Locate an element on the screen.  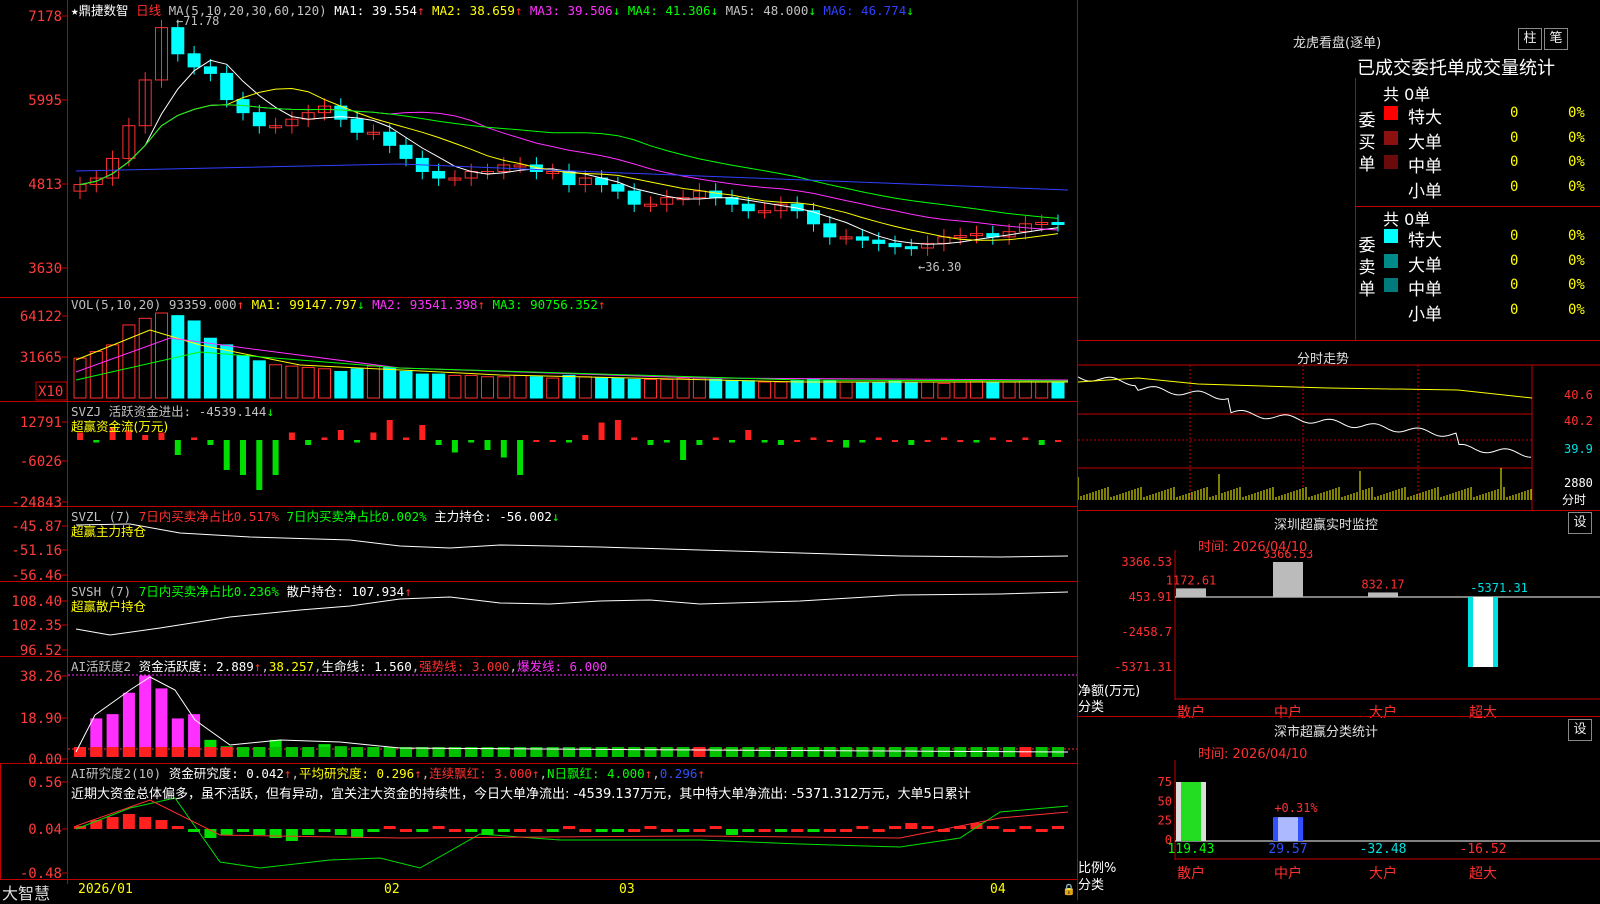
fenshi-price-mid: 40.2 is located at coordinates (1578, 421).